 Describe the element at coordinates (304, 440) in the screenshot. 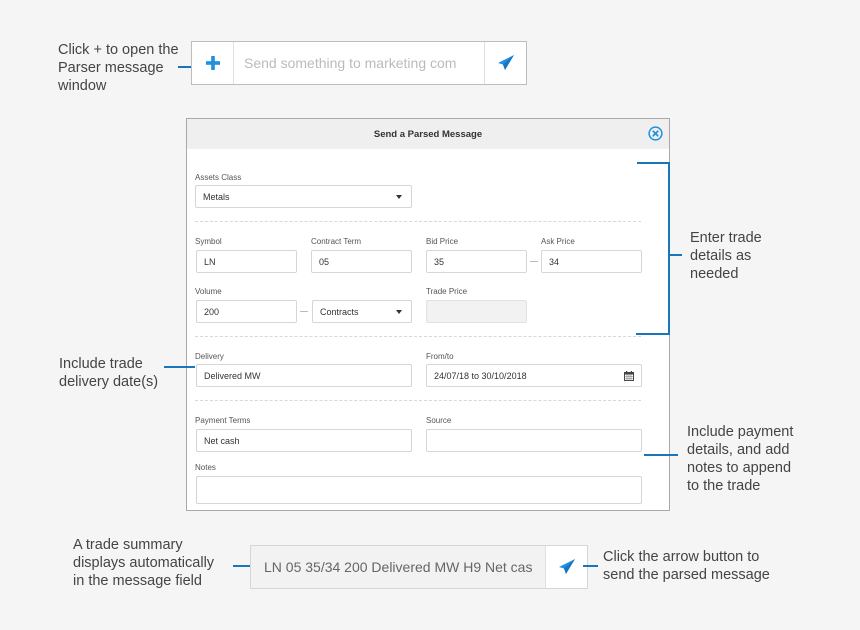

I see `payment-terms-input: Net cash` at that location.